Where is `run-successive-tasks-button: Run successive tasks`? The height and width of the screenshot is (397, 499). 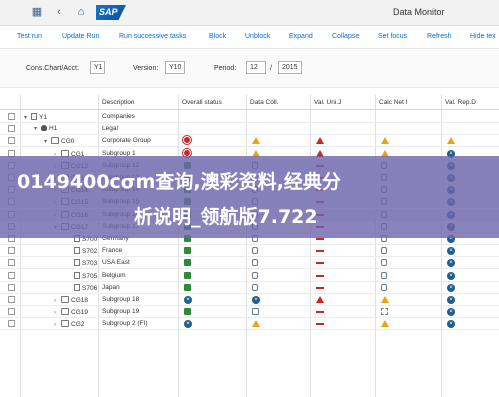 run-successive-tasks-button: Run successive tasks is located at coordinates (152, 36).